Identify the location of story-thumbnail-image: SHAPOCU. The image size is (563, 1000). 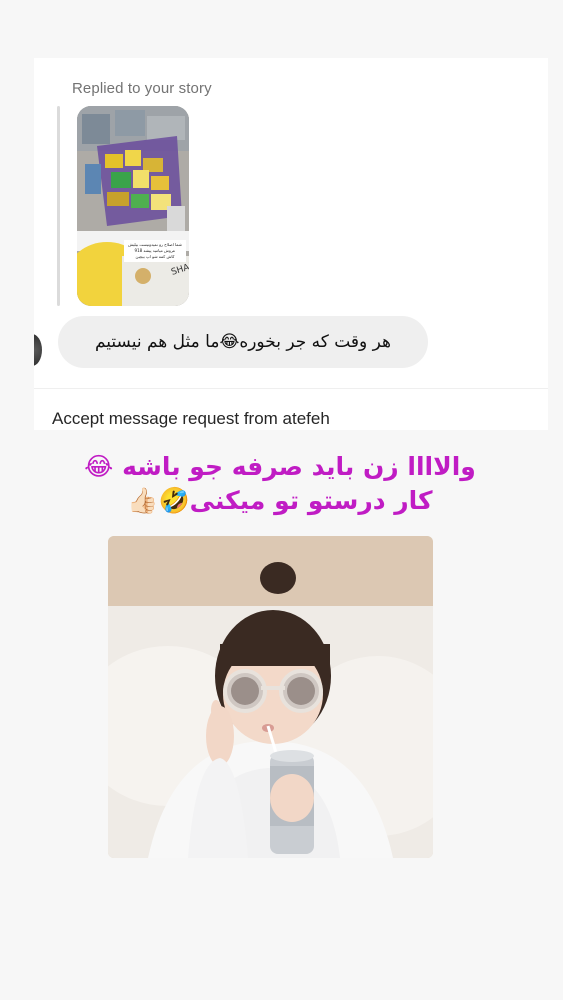
(133, 206).